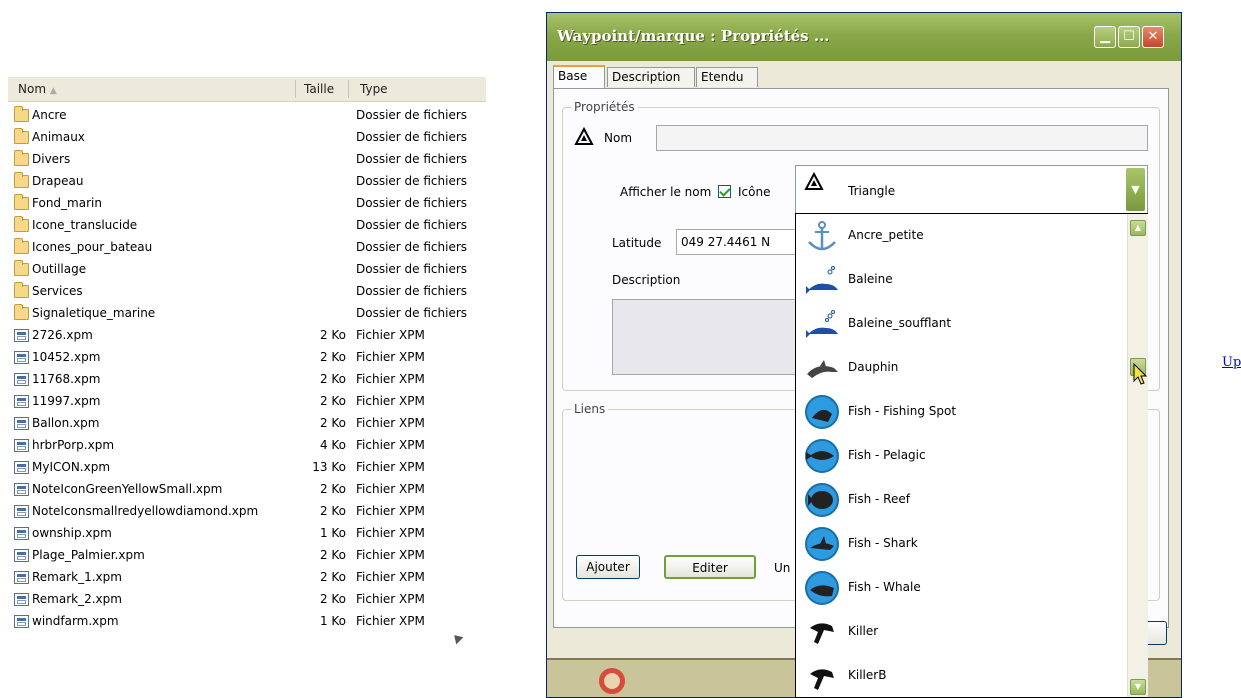  Describe the element at coordinates (374, 89) in the screenshot. I see `column-header-type: Type` at that location.